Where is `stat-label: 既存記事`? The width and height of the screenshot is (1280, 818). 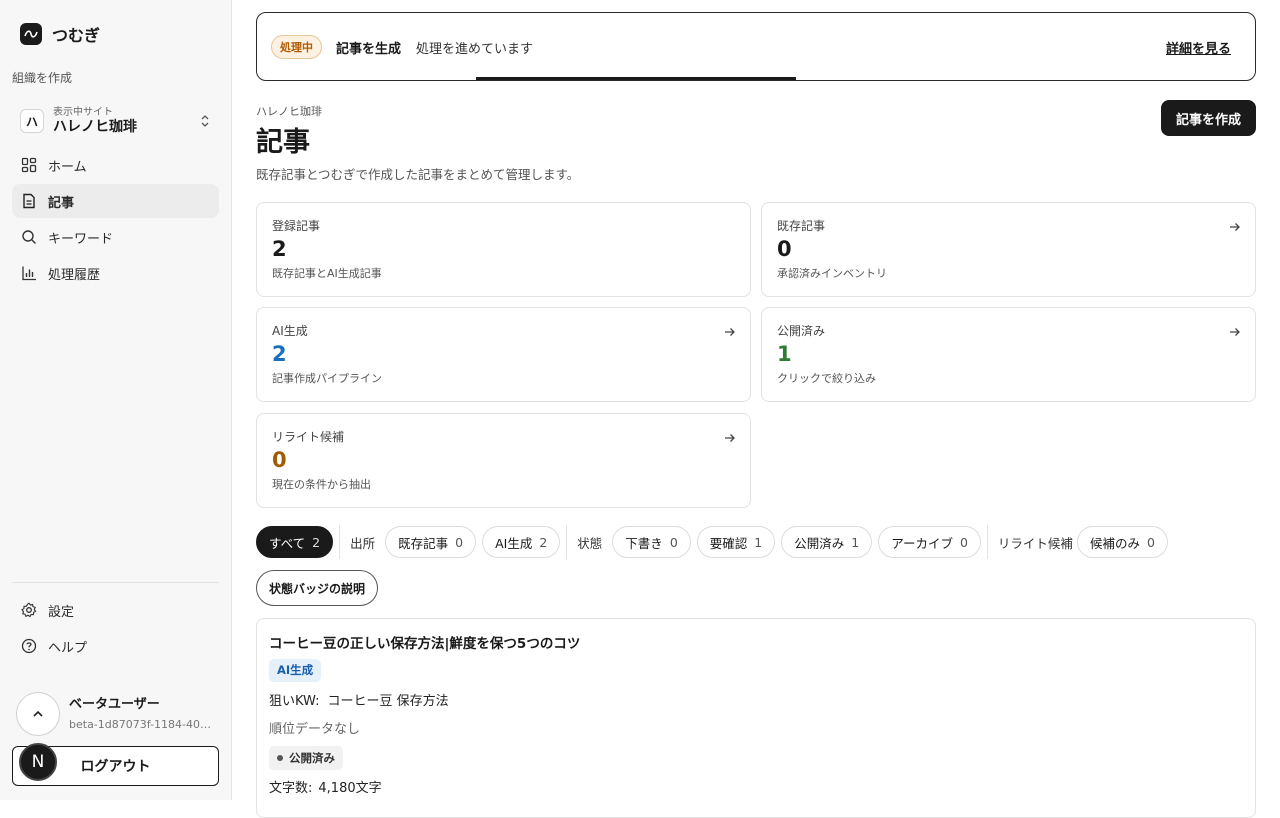
stat-label: 既存記事 is located at coordinates (801, 226).